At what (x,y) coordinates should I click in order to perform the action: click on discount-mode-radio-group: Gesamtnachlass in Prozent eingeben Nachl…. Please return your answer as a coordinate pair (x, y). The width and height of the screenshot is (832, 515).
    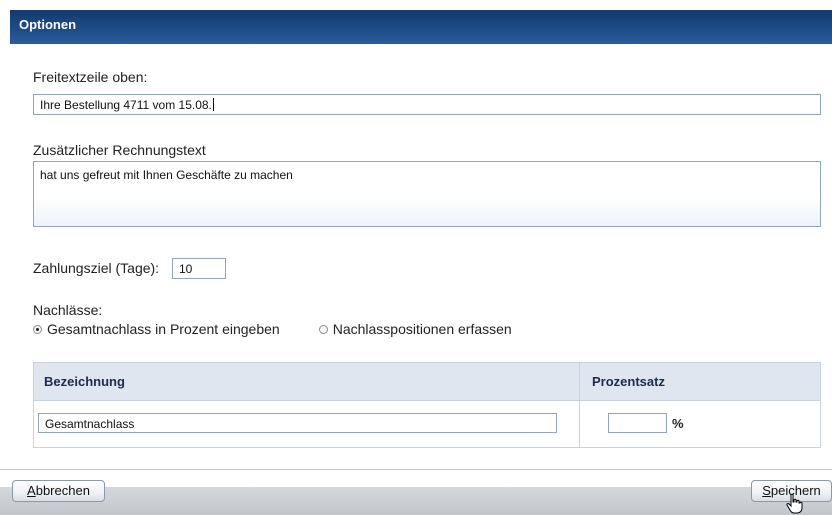
    Looking at the image, I should click on (272, 329).